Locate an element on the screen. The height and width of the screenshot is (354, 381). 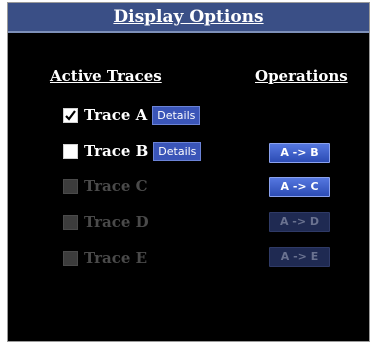
trace-a-details-button: Details is located at coordinates (176, 115).